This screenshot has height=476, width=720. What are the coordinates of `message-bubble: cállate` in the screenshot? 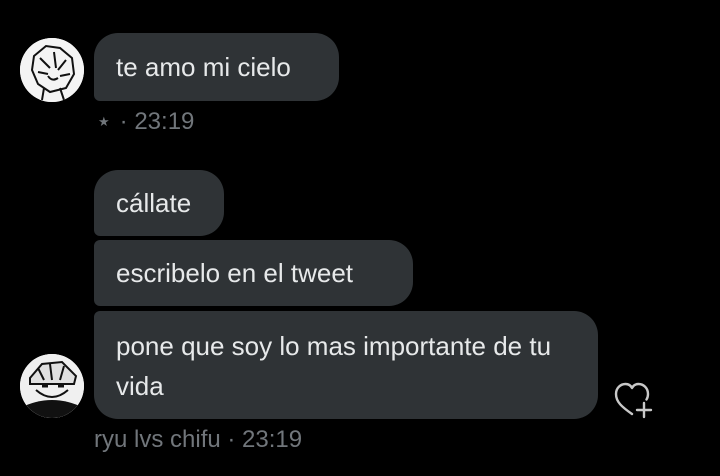 It's located at (159, 203).